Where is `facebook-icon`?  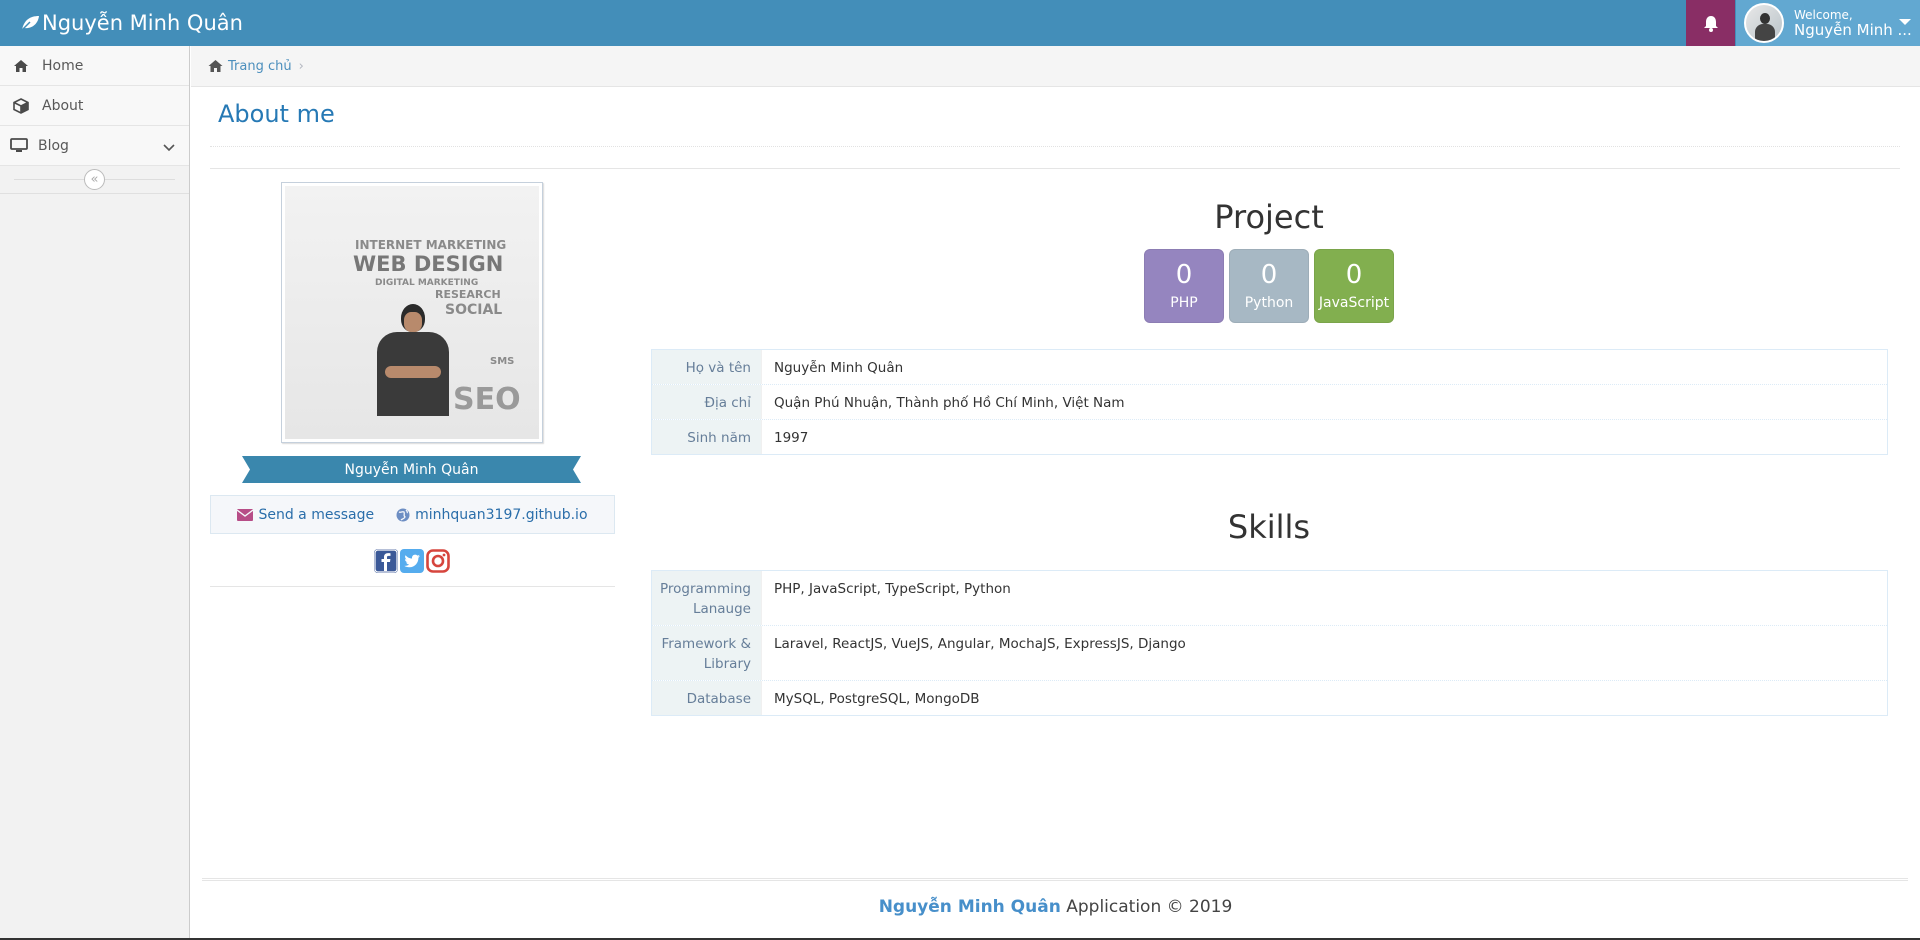
facebook-icon is located at coordinates (386, 561).